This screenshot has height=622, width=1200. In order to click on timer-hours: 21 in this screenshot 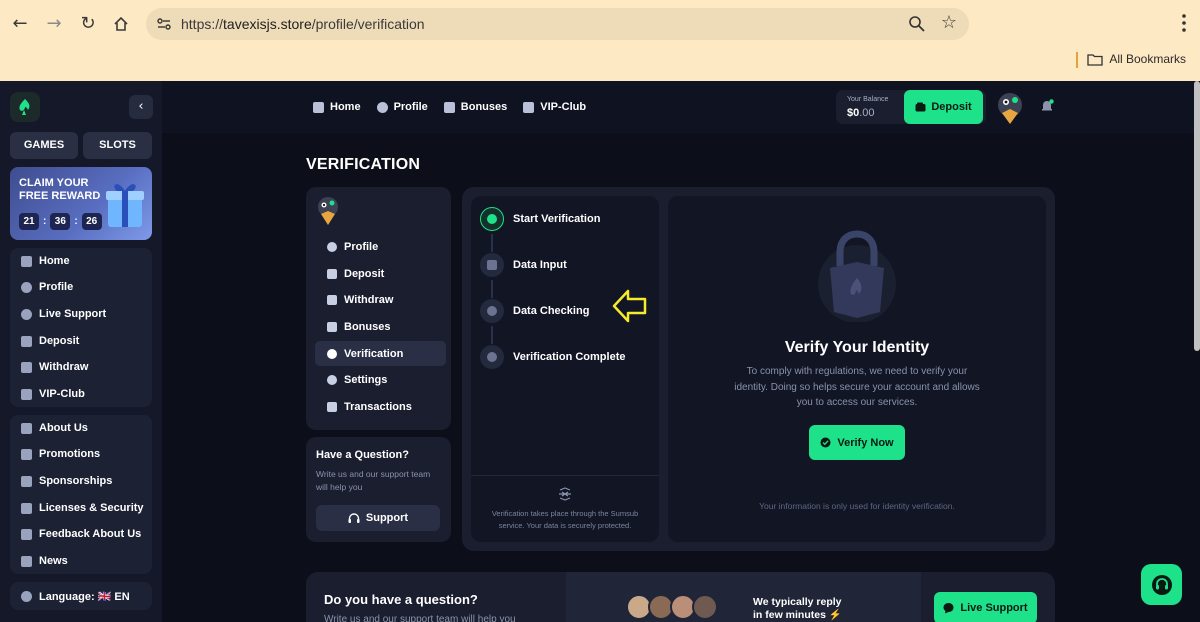, I will do `click(29, 221)`.